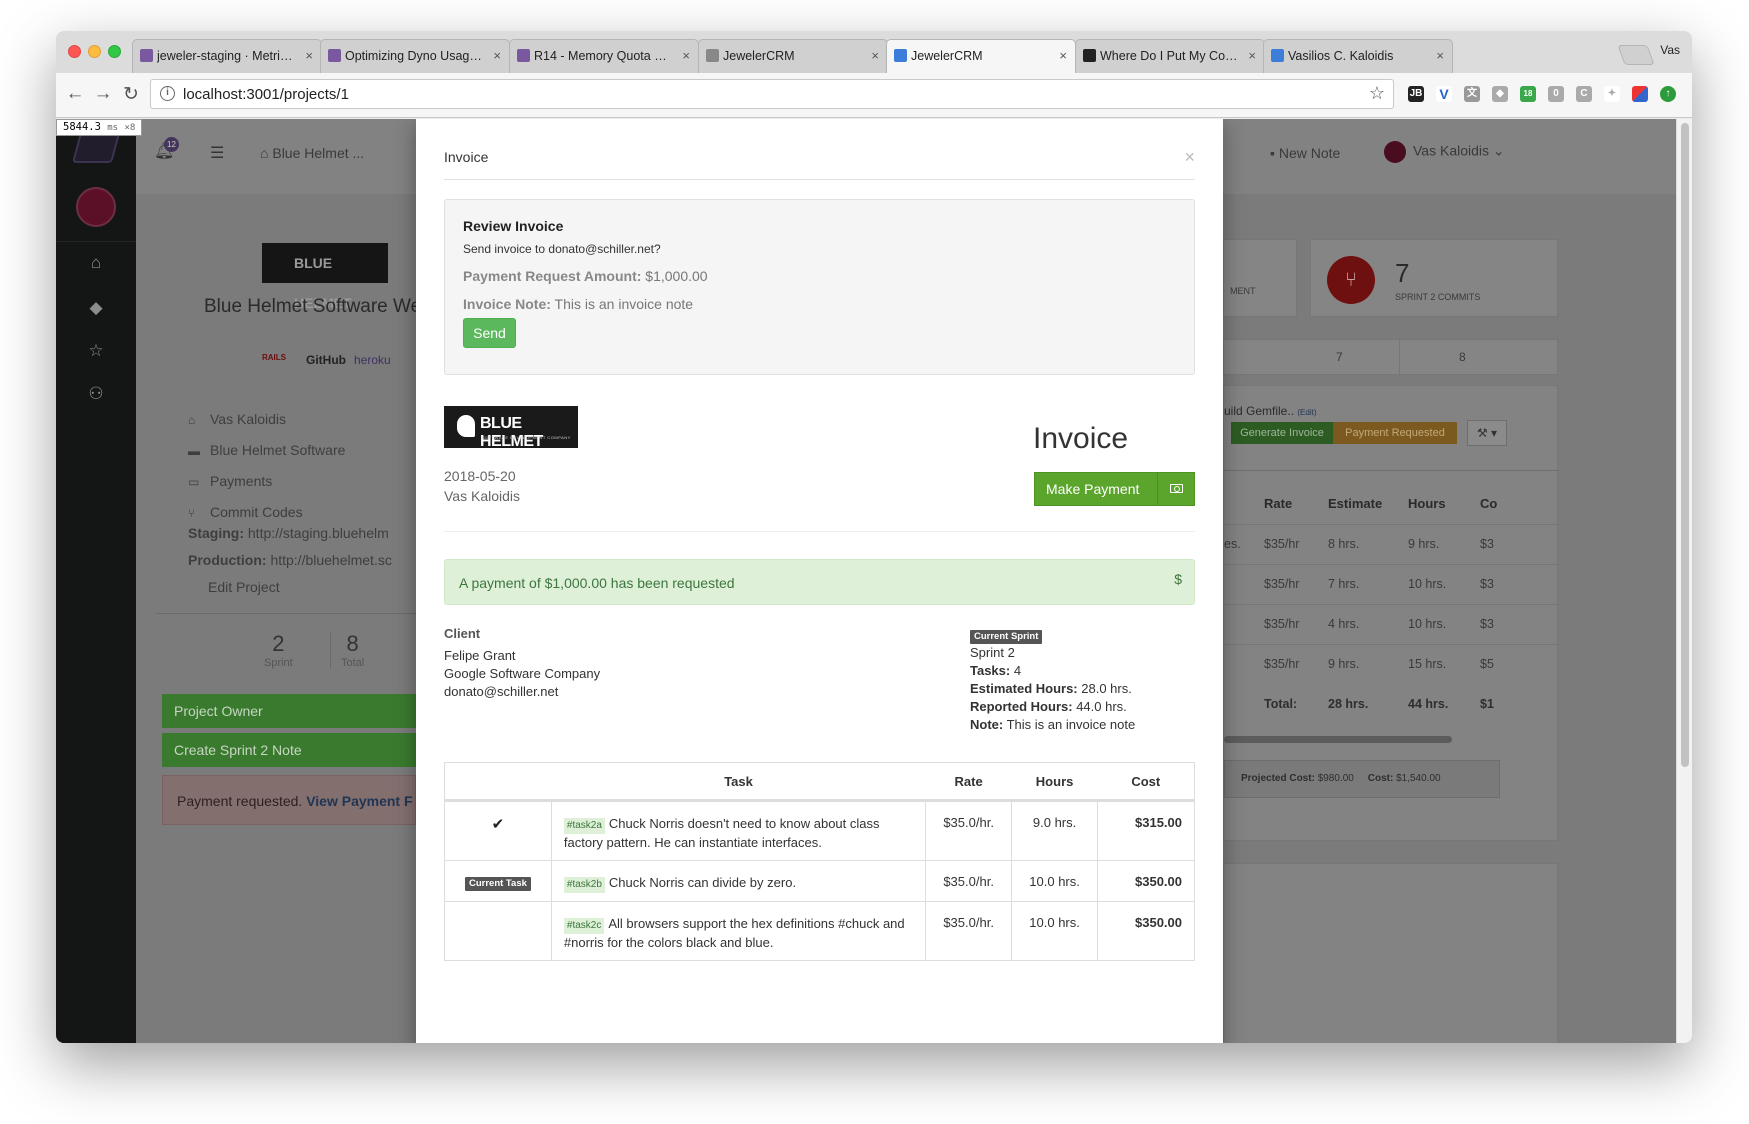 The image size is (1749, 1124). What do you see at coordinates (244, 587) in the screenshot?
I see `edit-project-link: Edit Project` at bounding box center [244, 587].